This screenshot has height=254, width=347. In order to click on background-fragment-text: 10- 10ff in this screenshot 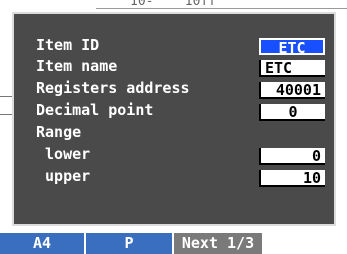, I will do `click(173, 4)`.